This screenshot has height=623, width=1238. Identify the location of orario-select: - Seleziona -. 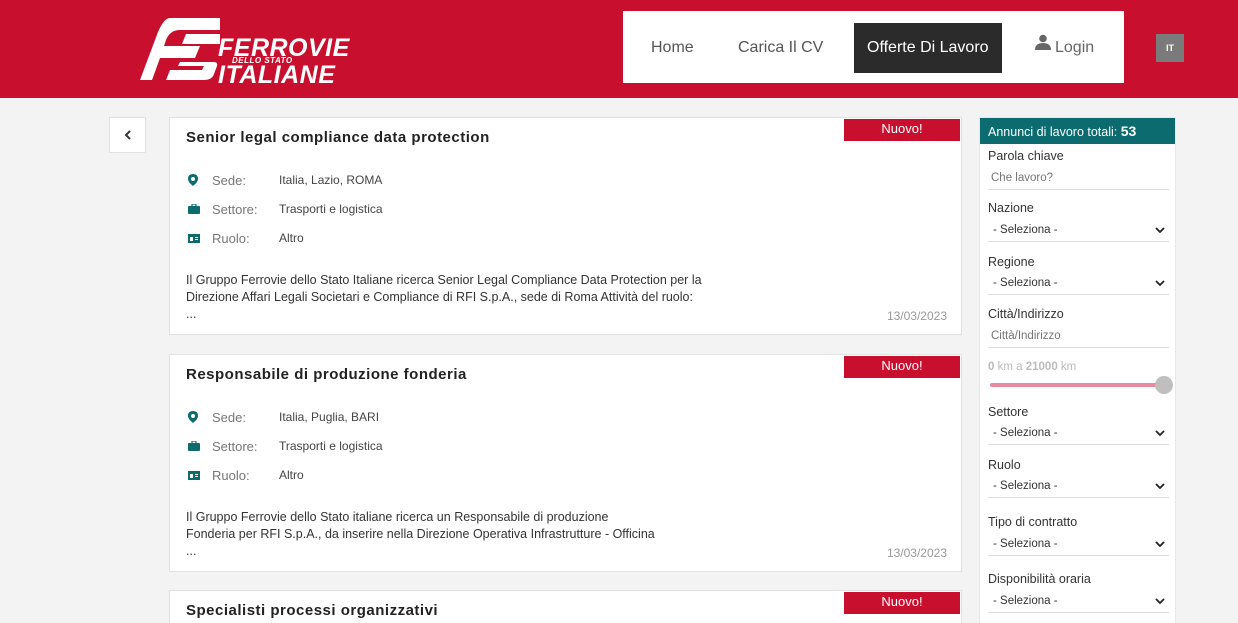
(1078, 601).